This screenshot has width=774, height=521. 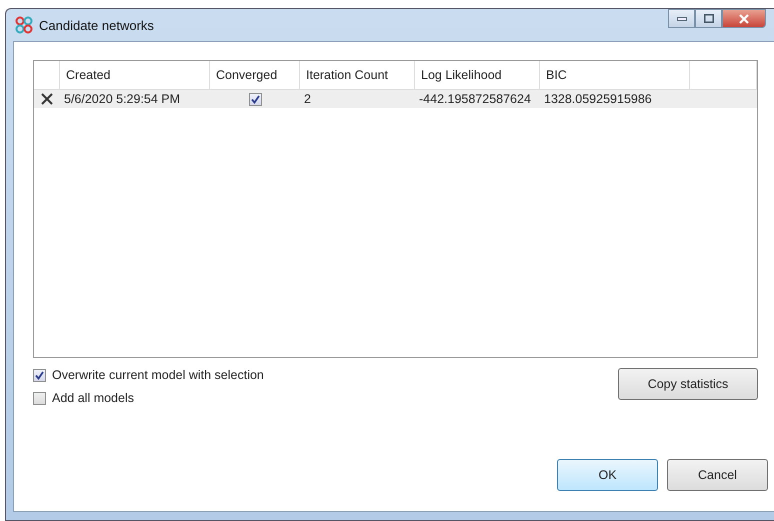 I want to click on window-title: Candidate networks, so click(x=96, y=25).